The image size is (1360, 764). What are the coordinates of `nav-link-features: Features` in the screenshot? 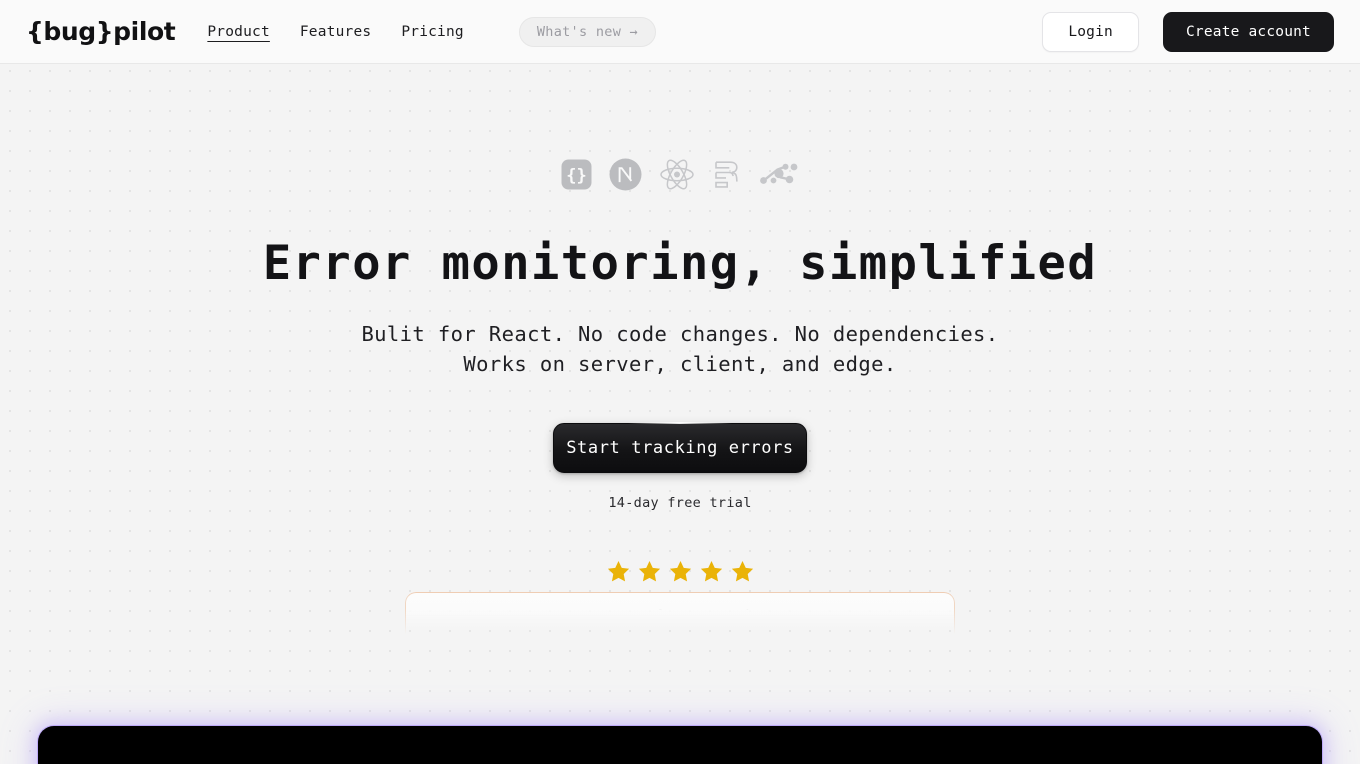 It's located at (335, 32).